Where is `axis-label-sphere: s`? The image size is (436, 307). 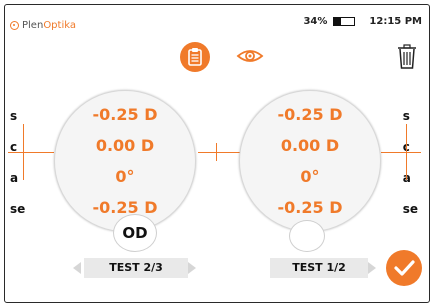 axis-label-sphere: s is located at coordinates (406, 116).